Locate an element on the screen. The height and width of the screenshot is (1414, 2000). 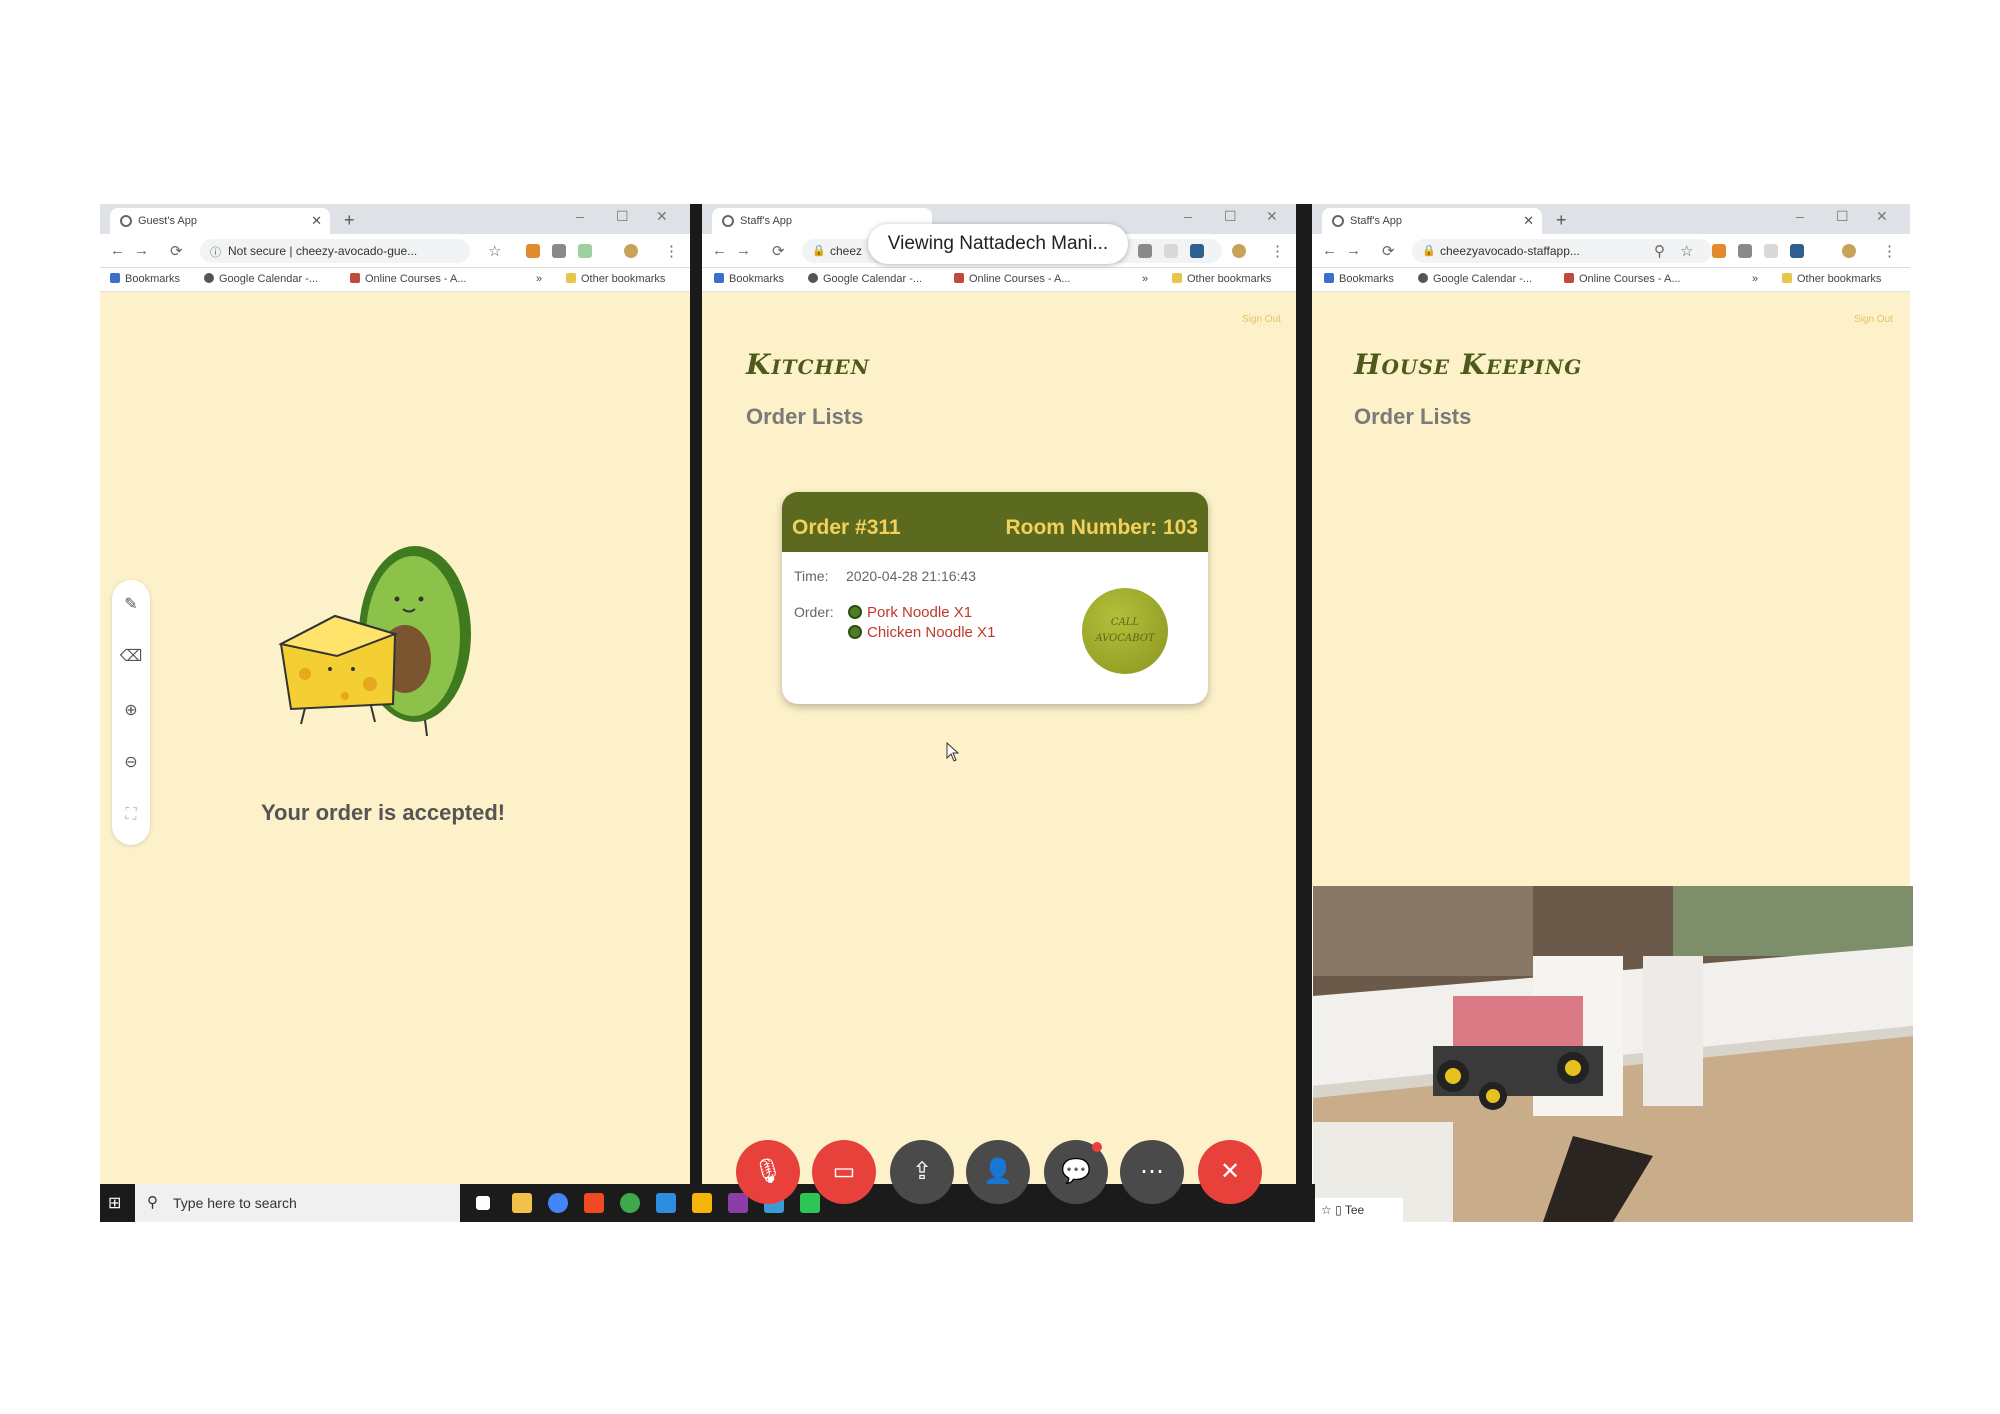
share-screen-button: ⇪ is located at coordinates (922, 1172).